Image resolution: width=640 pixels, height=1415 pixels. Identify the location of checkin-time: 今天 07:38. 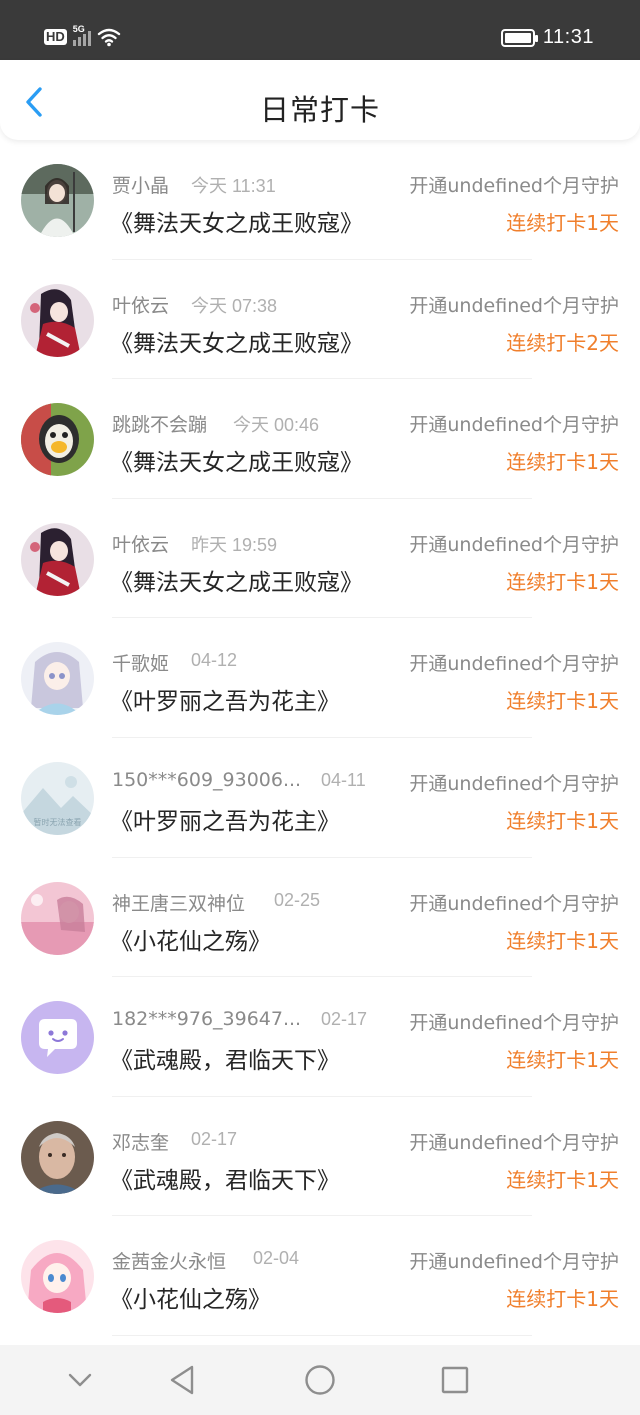
(234, 305).